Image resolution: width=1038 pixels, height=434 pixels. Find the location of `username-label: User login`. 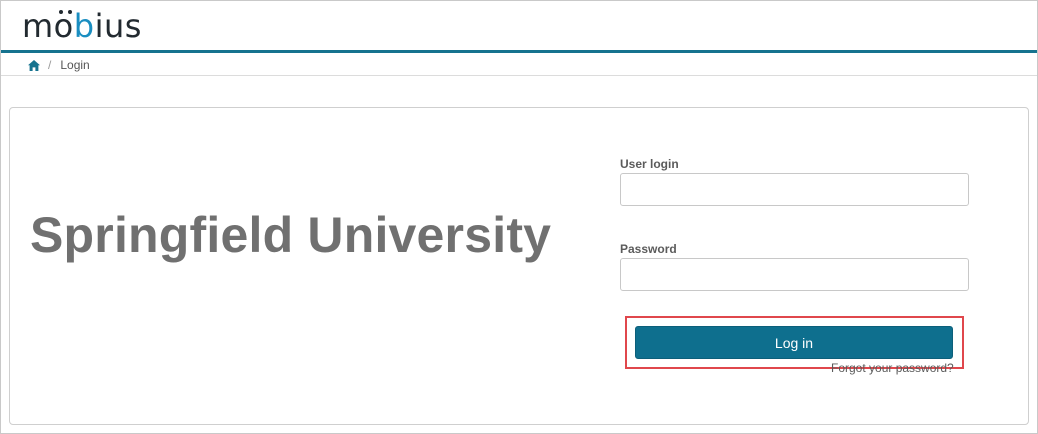

username-label: User login is located at coordinates (649, 164).